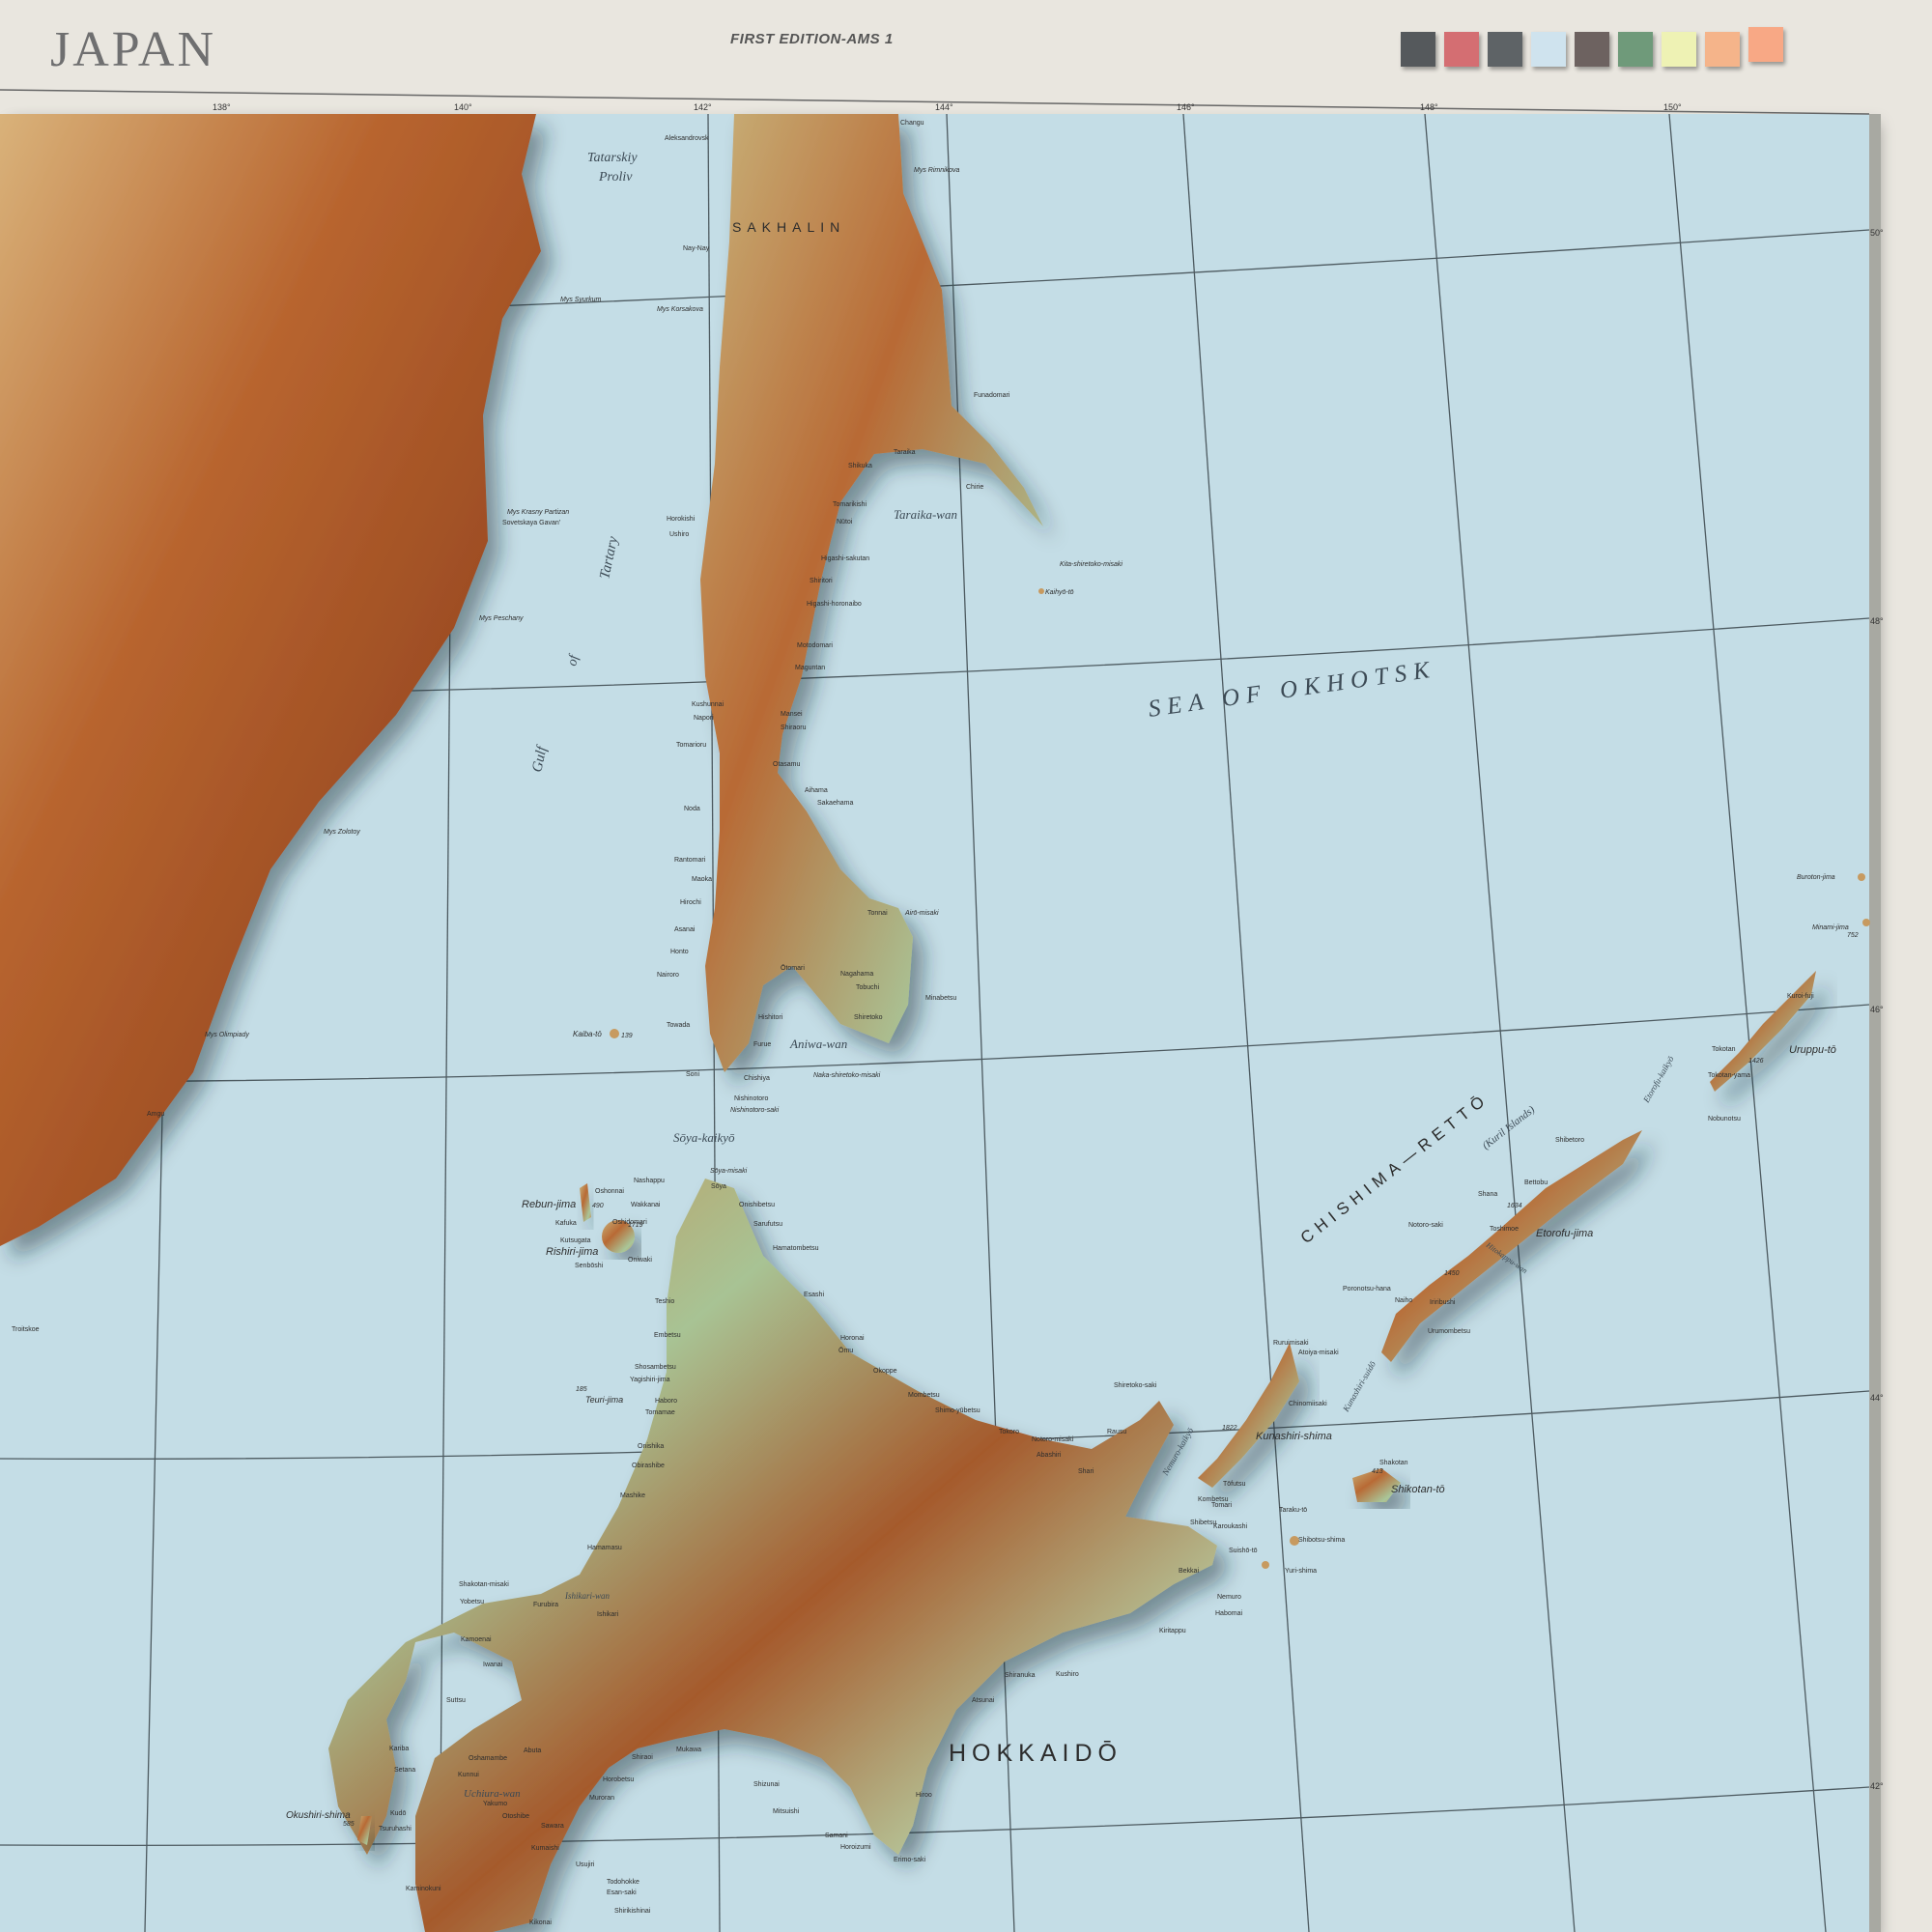  I want to click on place-label: Nairoro, so click(668, 975).